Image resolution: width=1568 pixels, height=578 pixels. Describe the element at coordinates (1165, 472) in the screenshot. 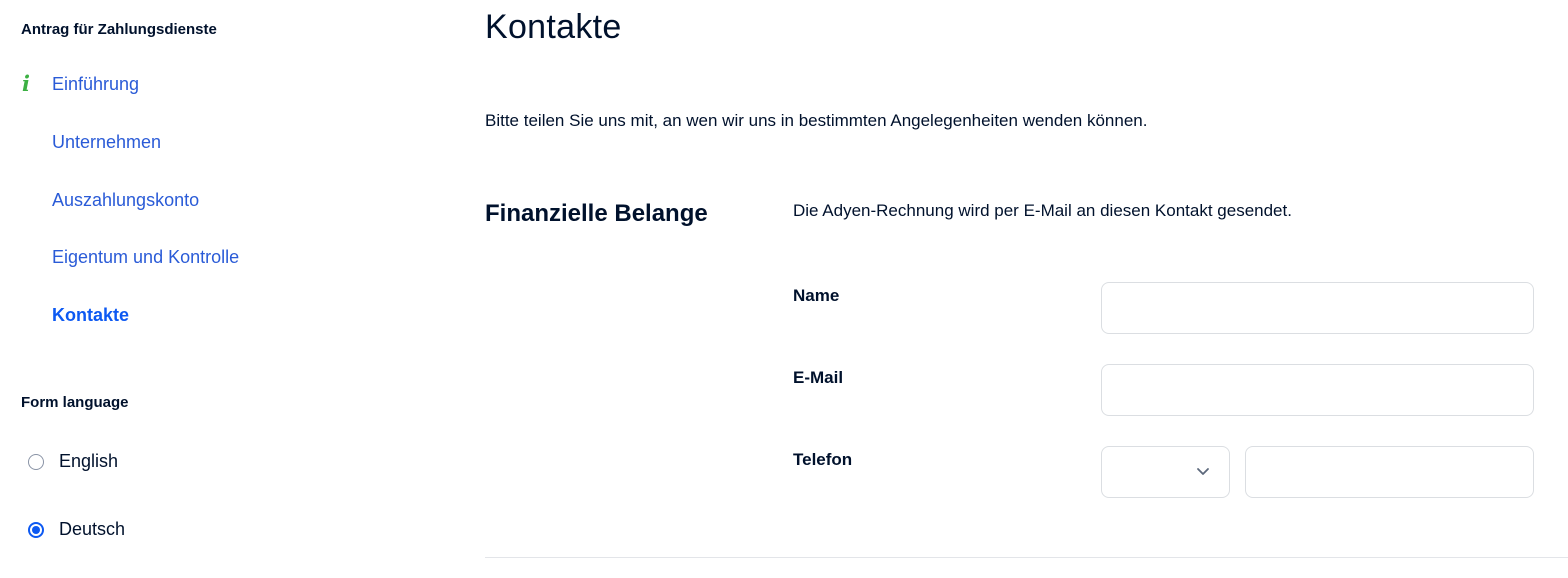

I see `phone-country-code-select` at that location.